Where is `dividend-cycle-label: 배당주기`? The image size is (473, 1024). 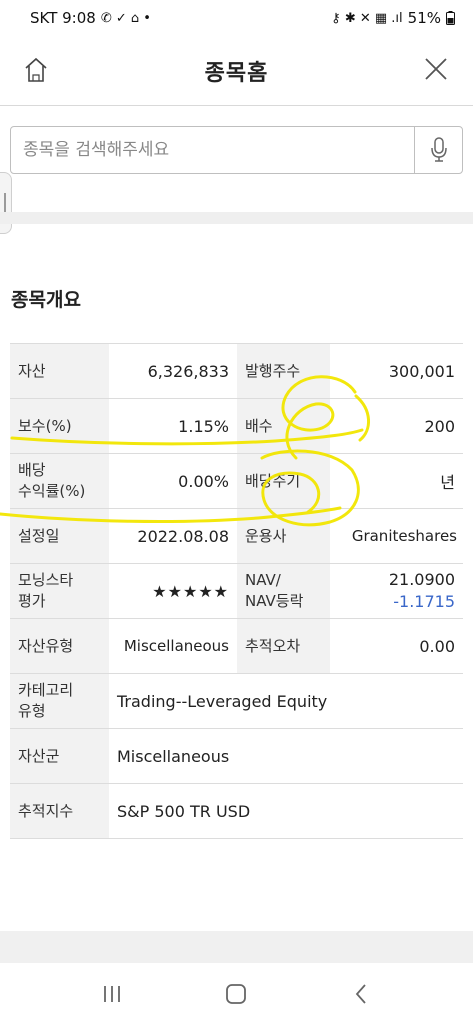
dividend-cycle-label: 배당주기 is located at coordinates (283, 481).